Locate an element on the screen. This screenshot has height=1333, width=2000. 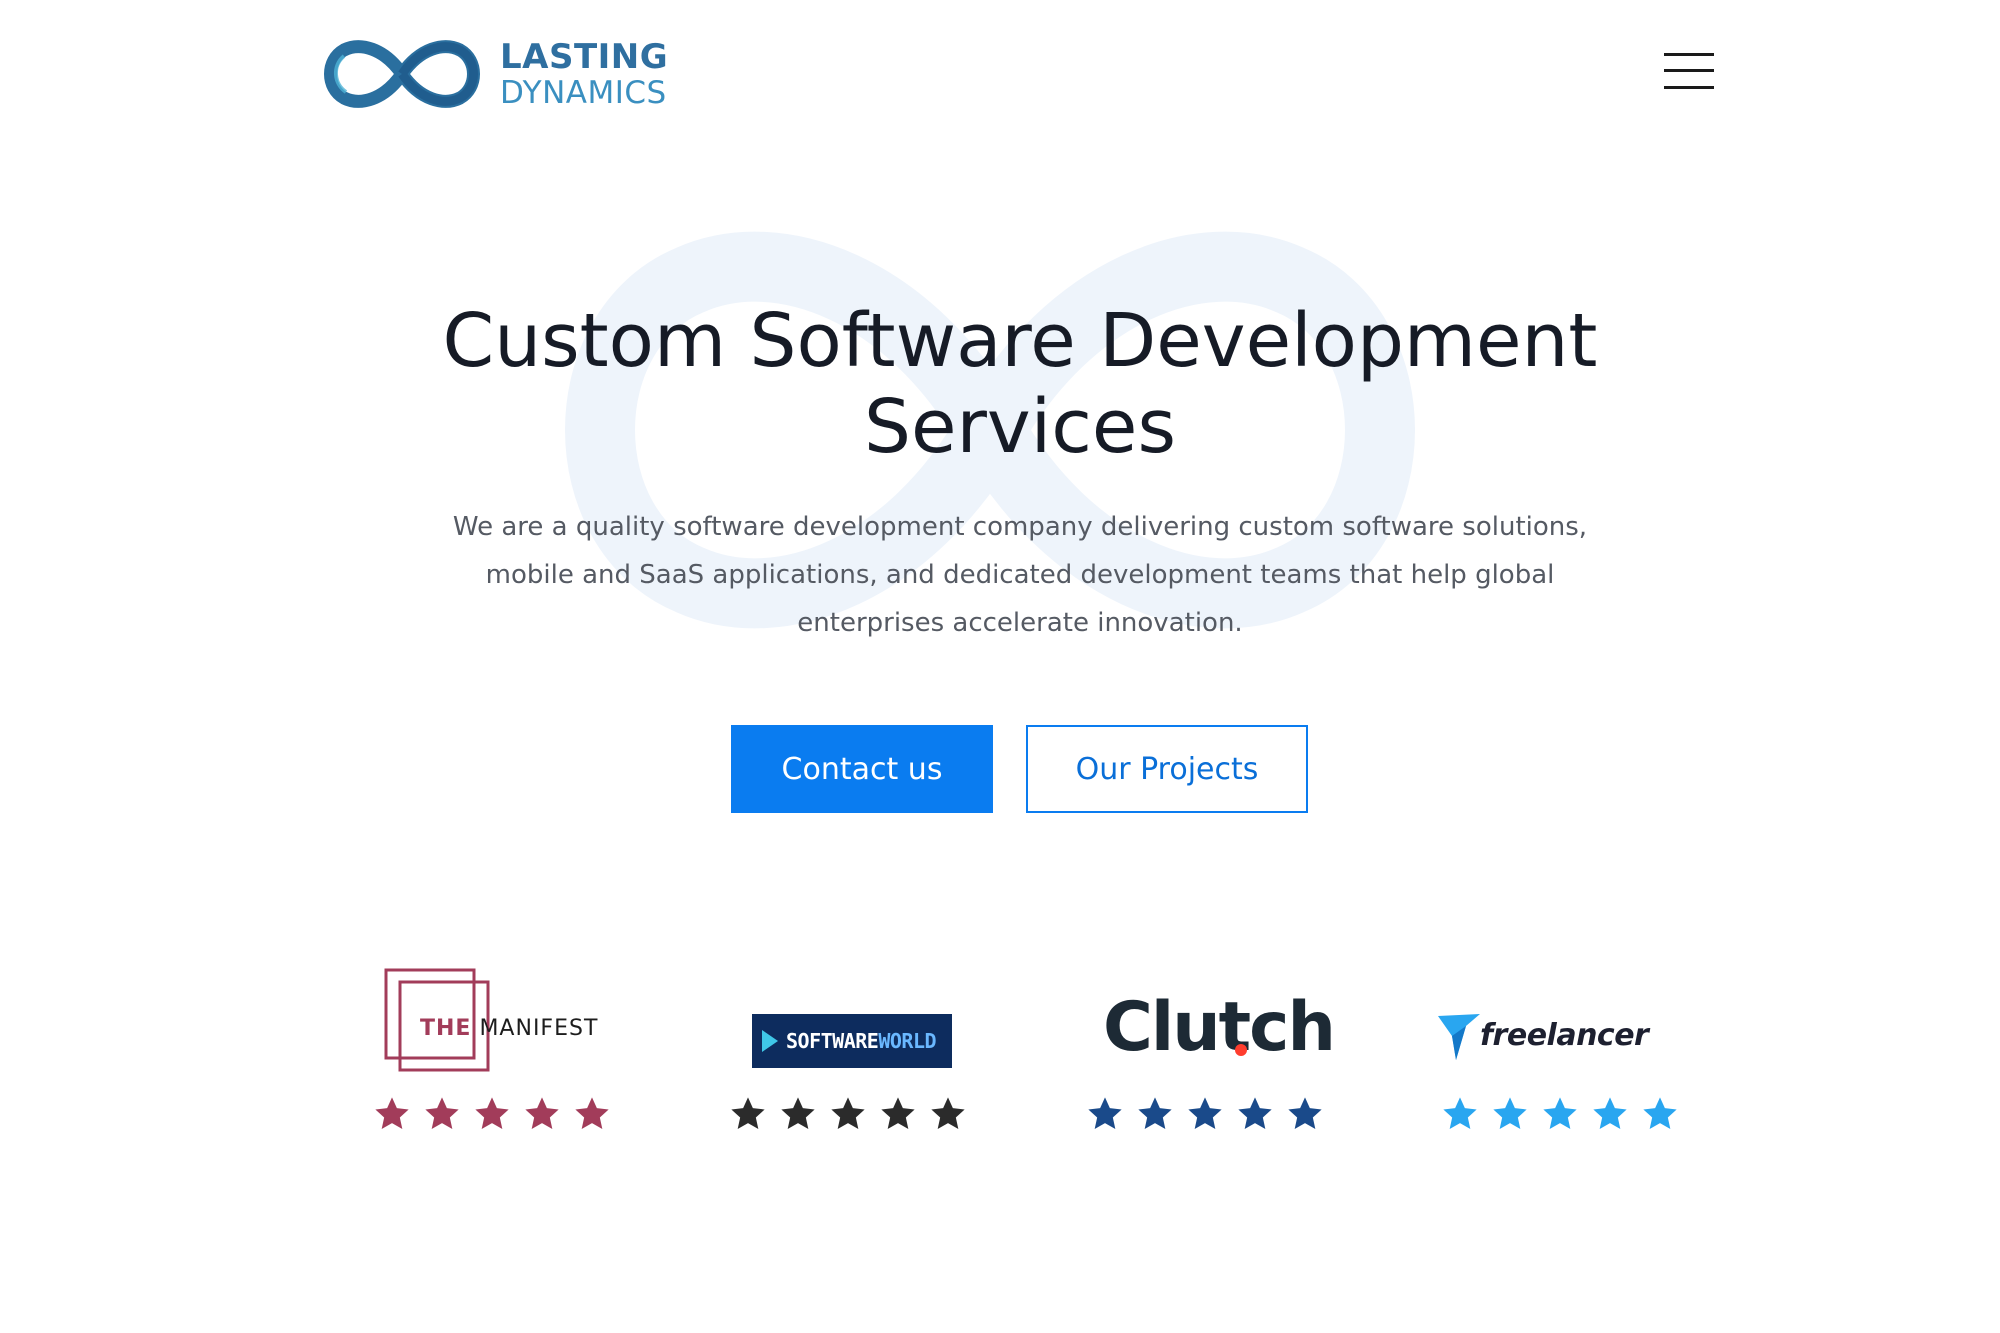
title-line-2: Services is located at coordinates (1020, 427).